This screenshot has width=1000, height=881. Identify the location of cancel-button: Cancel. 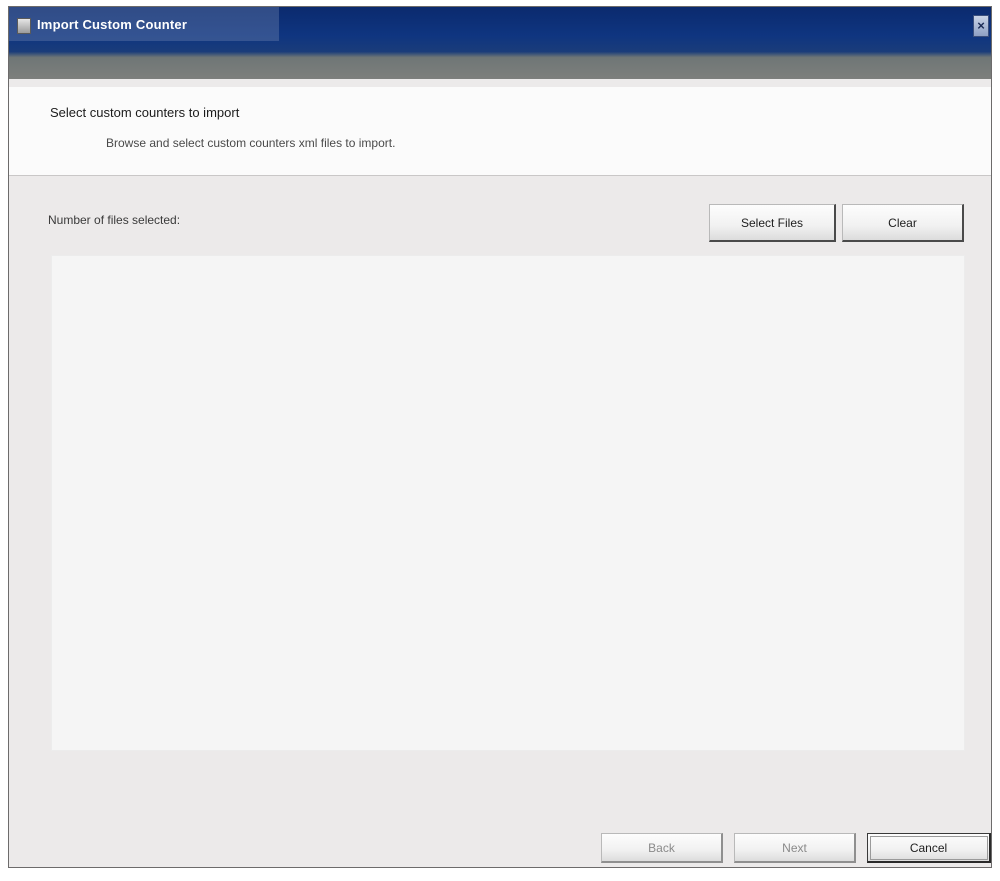
(929, 848).